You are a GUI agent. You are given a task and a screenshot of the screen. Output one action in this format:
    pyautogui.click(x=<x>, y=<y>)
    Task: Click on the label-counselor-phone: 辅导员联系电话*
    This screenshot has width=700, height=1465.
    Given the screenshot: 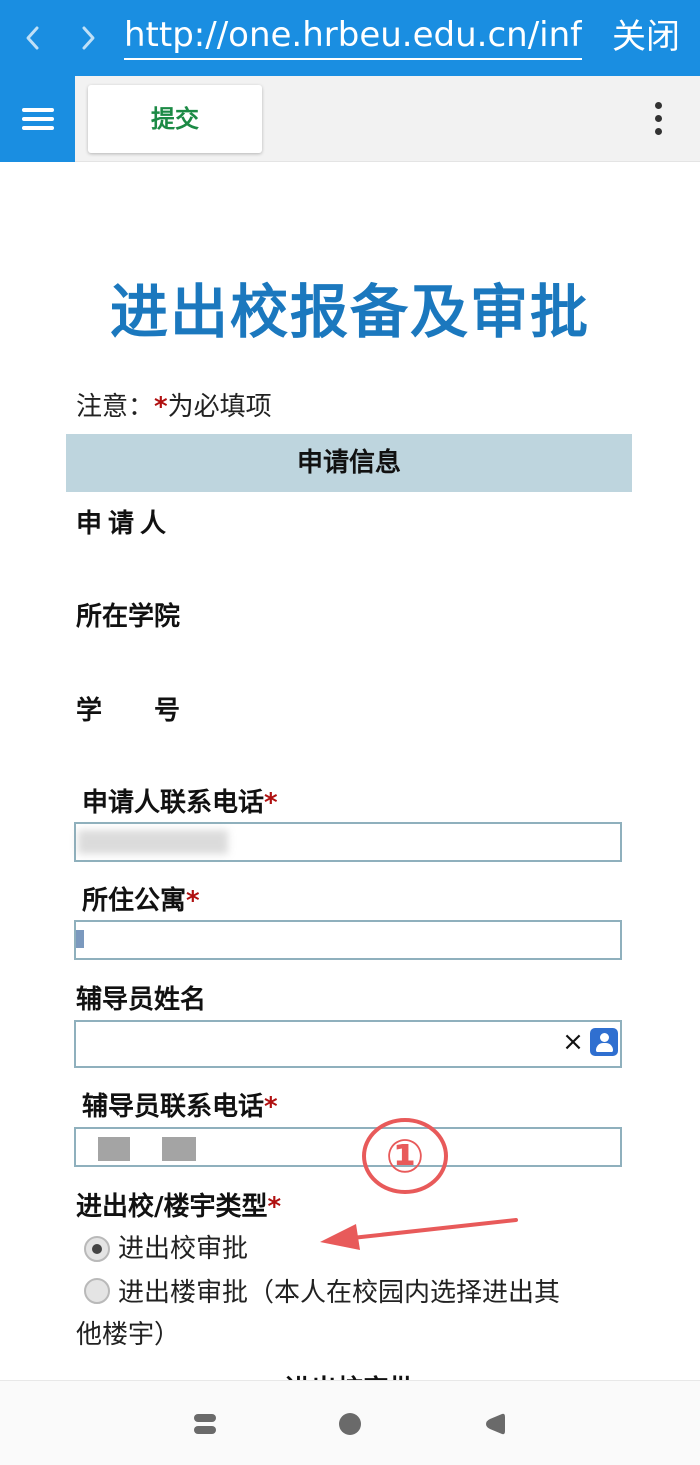 What is the action you would take?
    pyautogui.click(x=180, y=1107)
    